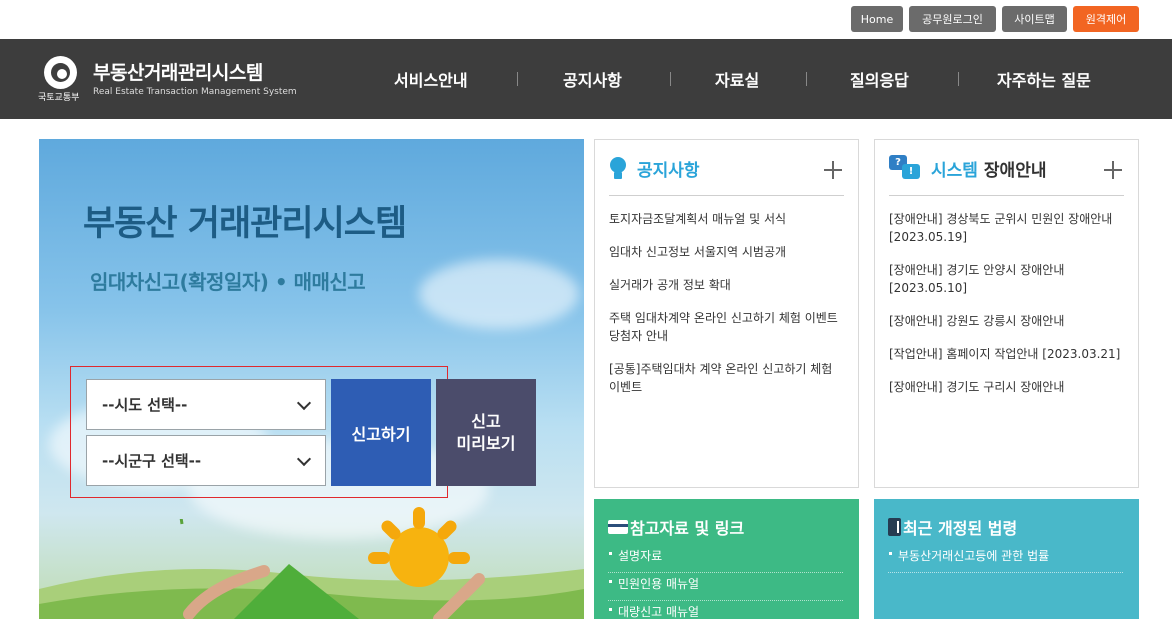  Describe the element at coordinates (59, 98) in the screenshot. I see `ministry-name: 국토교통부` at that location.